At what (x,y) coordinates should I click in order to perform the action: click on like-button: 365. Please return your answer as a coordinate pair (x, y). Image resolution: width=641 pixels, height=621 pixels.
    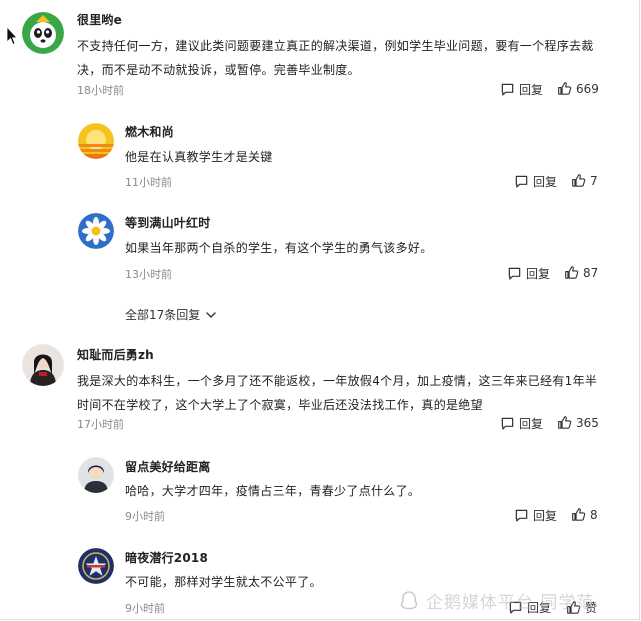
    Looking at the image, I should click on (578, 422).